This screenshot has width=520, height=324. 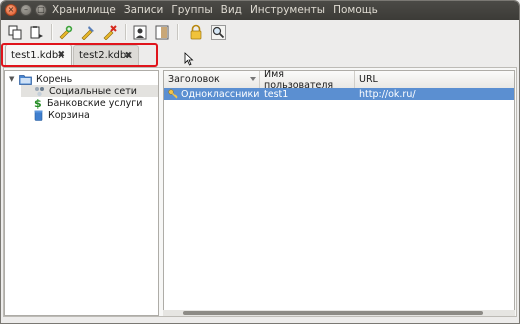 I want to click on paste-icon, so click(x=36, y=32).